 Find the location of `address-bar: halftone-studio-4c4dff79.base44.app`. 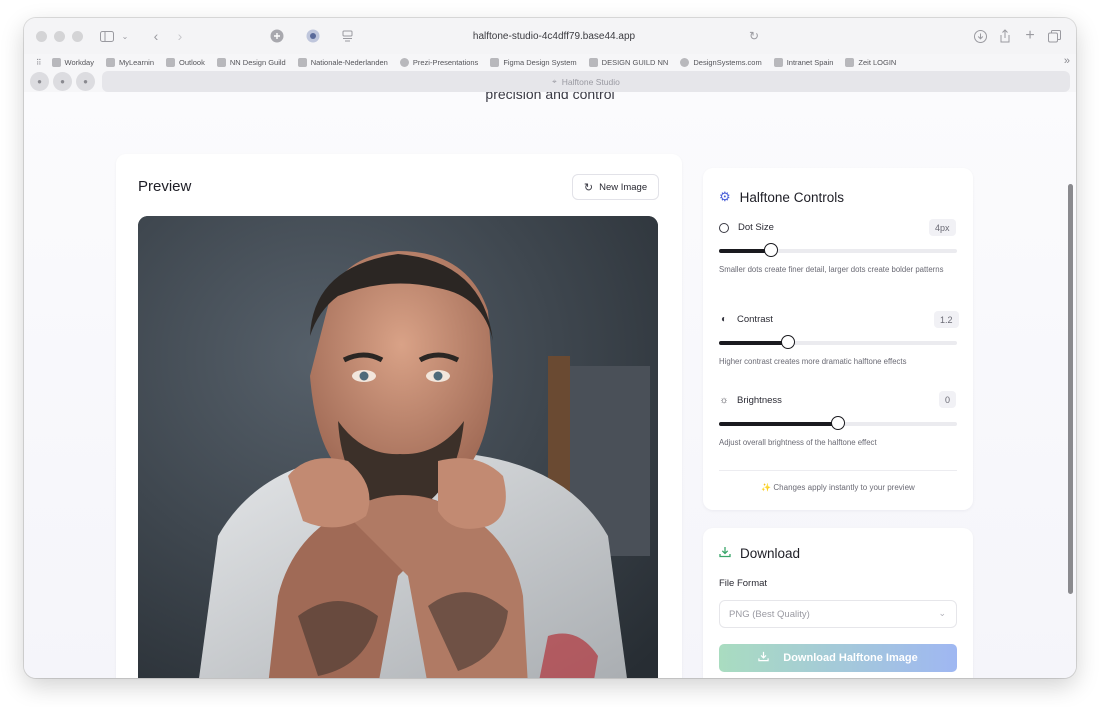

address-bar: halftone-studio-4c4dff79.base44.app is located at coordinates (554, 36).